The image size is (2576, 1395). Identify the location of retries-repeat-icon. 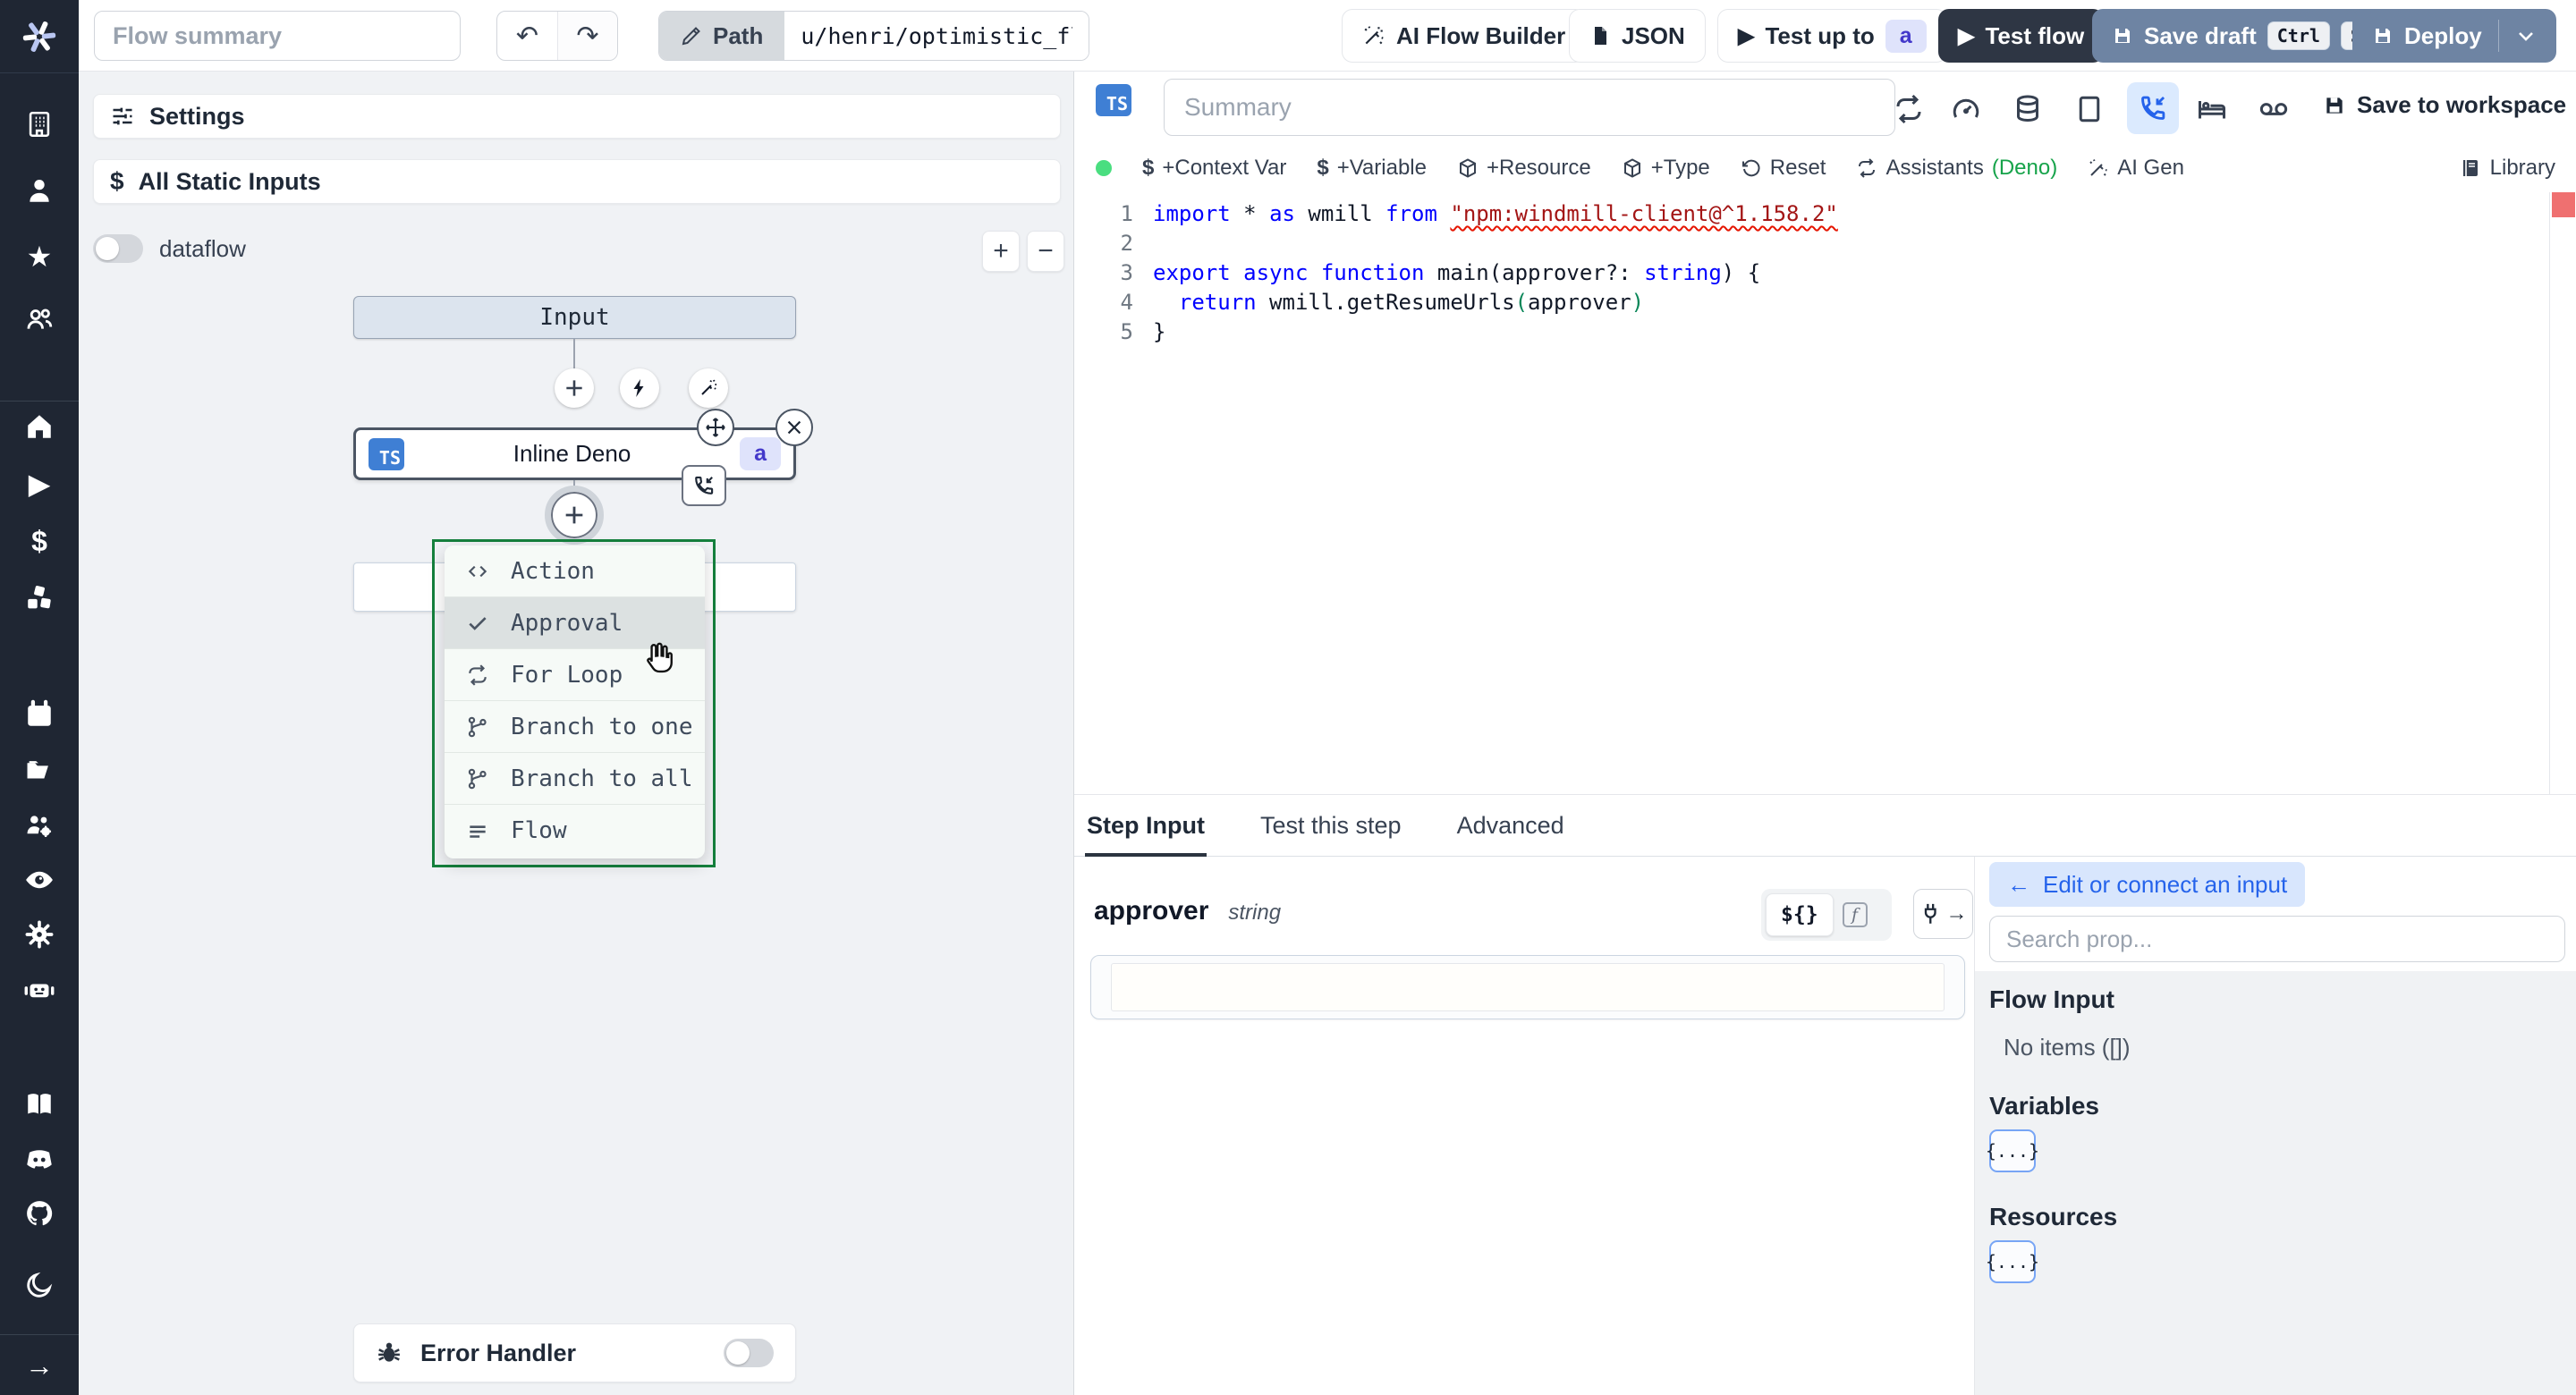
(1909, 109).